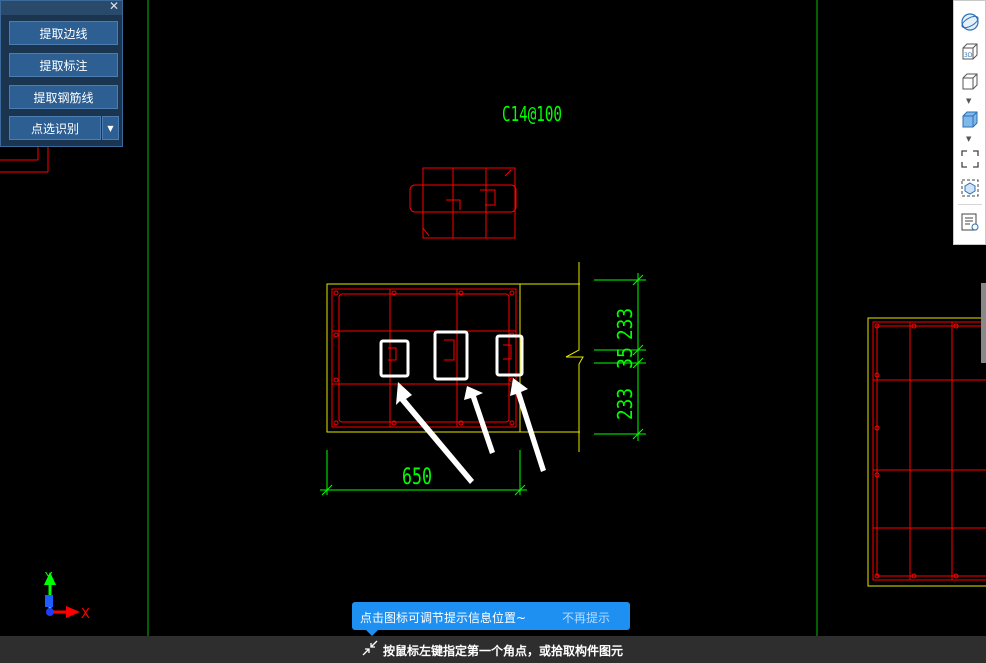 This screenshot has width=986, height=663. What do you see at coordinates (443, 618) in the screenshot?
I see `hint-message: 点击图标可调节提示信息位置~` at bounding box center [443, 618].